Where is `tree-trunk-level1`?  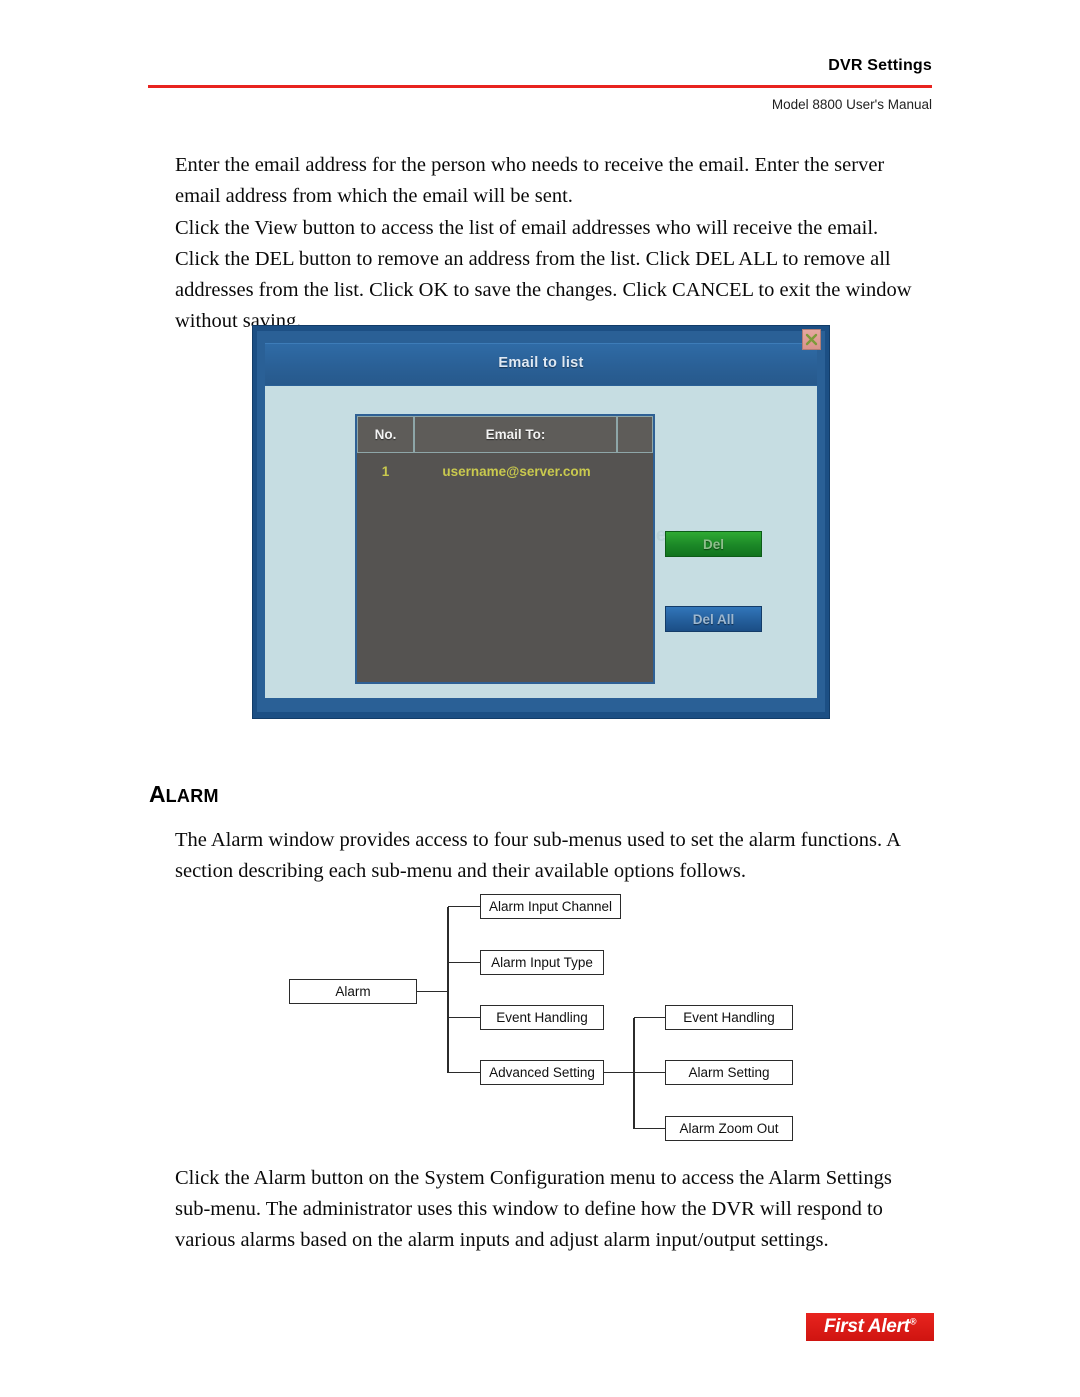 tree-trunk-level1 is located at coordinates (448, 989).